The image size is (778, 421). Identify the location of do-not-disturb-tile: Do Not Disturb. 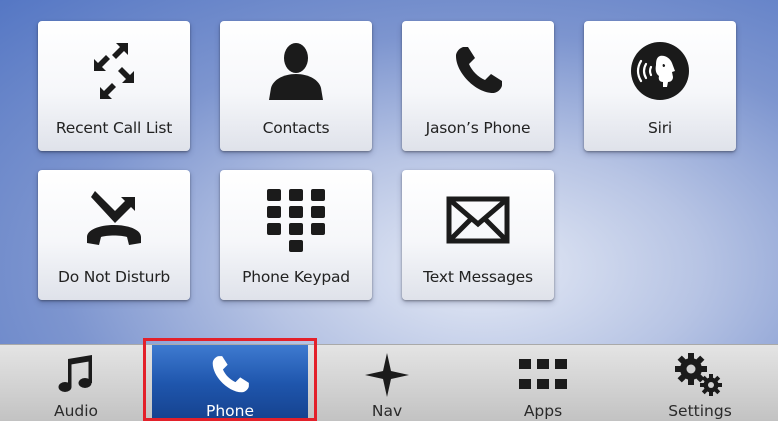
(114, 235).